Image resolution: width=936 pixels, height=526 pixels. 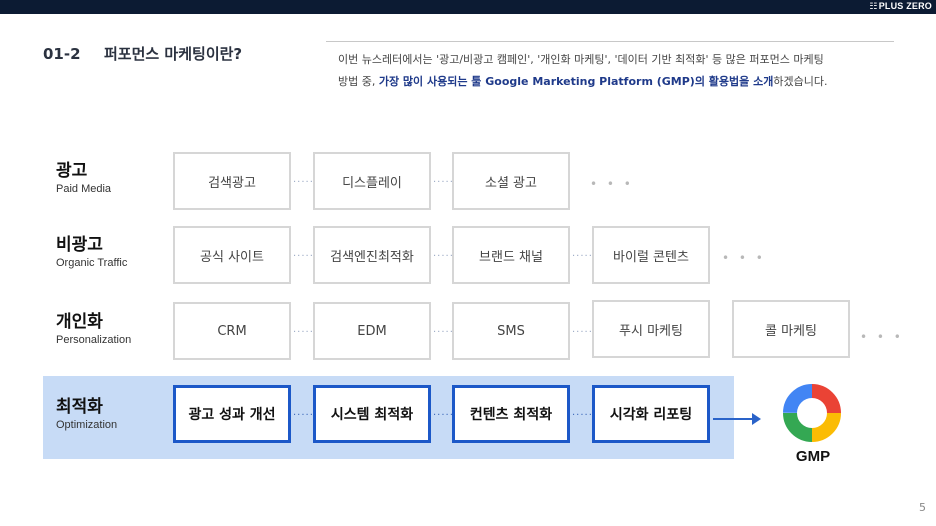 What do you see at coordinates (94, 329) in the screenshot?
I see `row-label-personalization: 개인화 Personalization` at bounding box center [94, 329].